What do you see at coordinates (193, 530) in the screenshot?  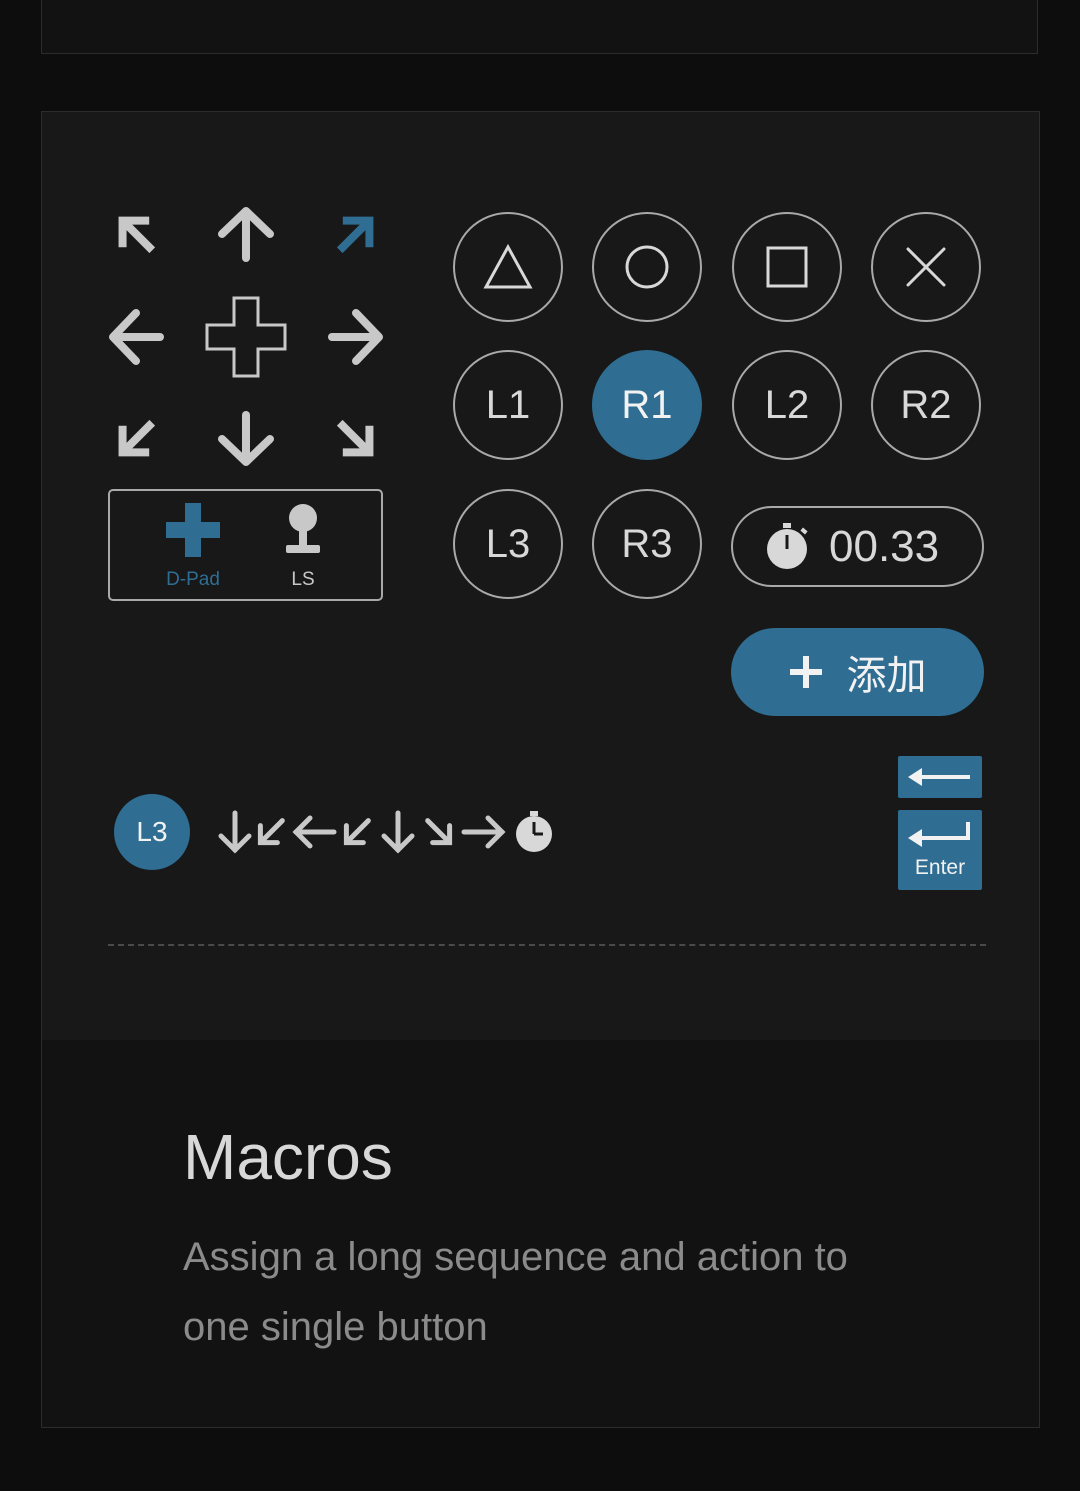 I see `dpad-icon` at bounding box center [193, 530].